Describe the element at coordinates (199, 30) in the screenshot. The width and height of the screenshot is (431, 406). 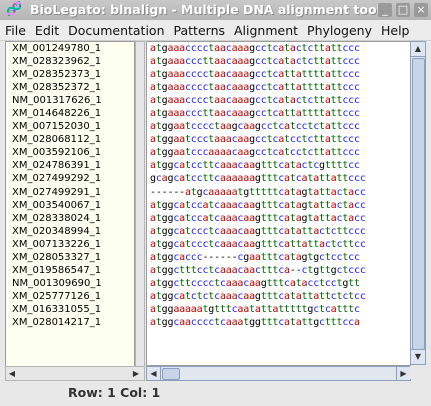
I see `menu-patterns: Patterns` at that location.